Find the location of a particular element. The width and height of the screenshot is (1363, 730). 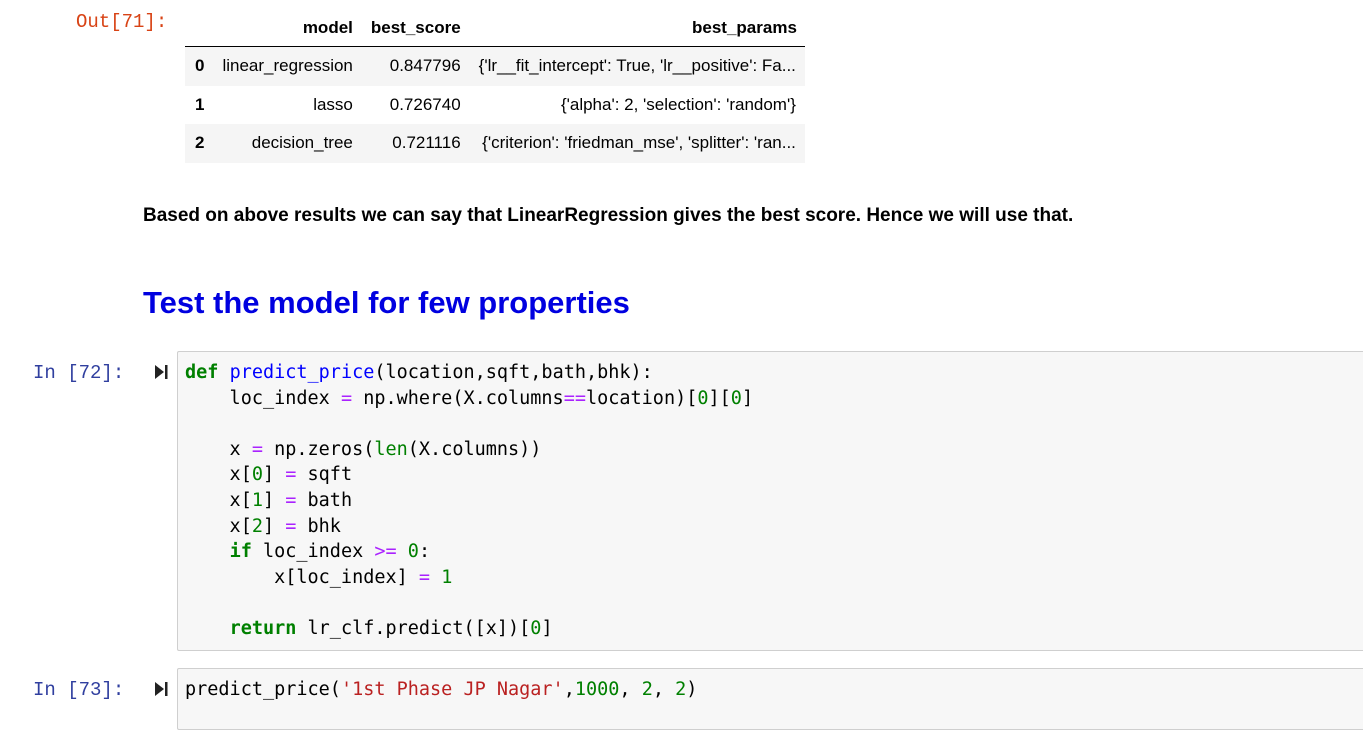

cell-model: lasso is located at coordinates (333, 104).